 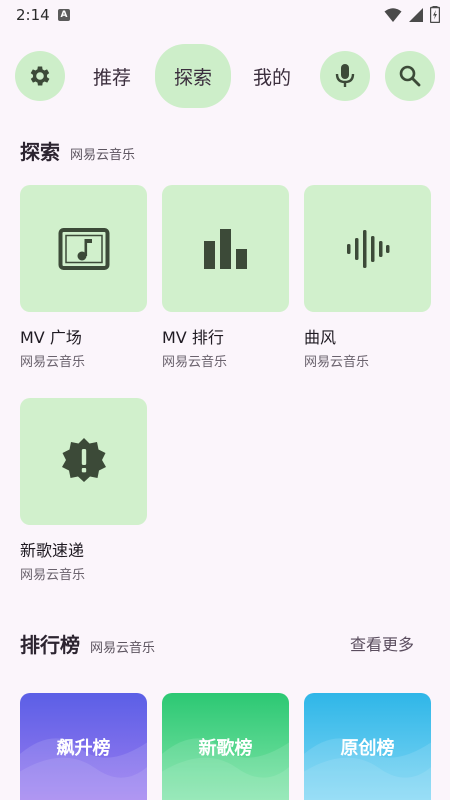 I want to click on search-icon, so click(x=410, y=76).